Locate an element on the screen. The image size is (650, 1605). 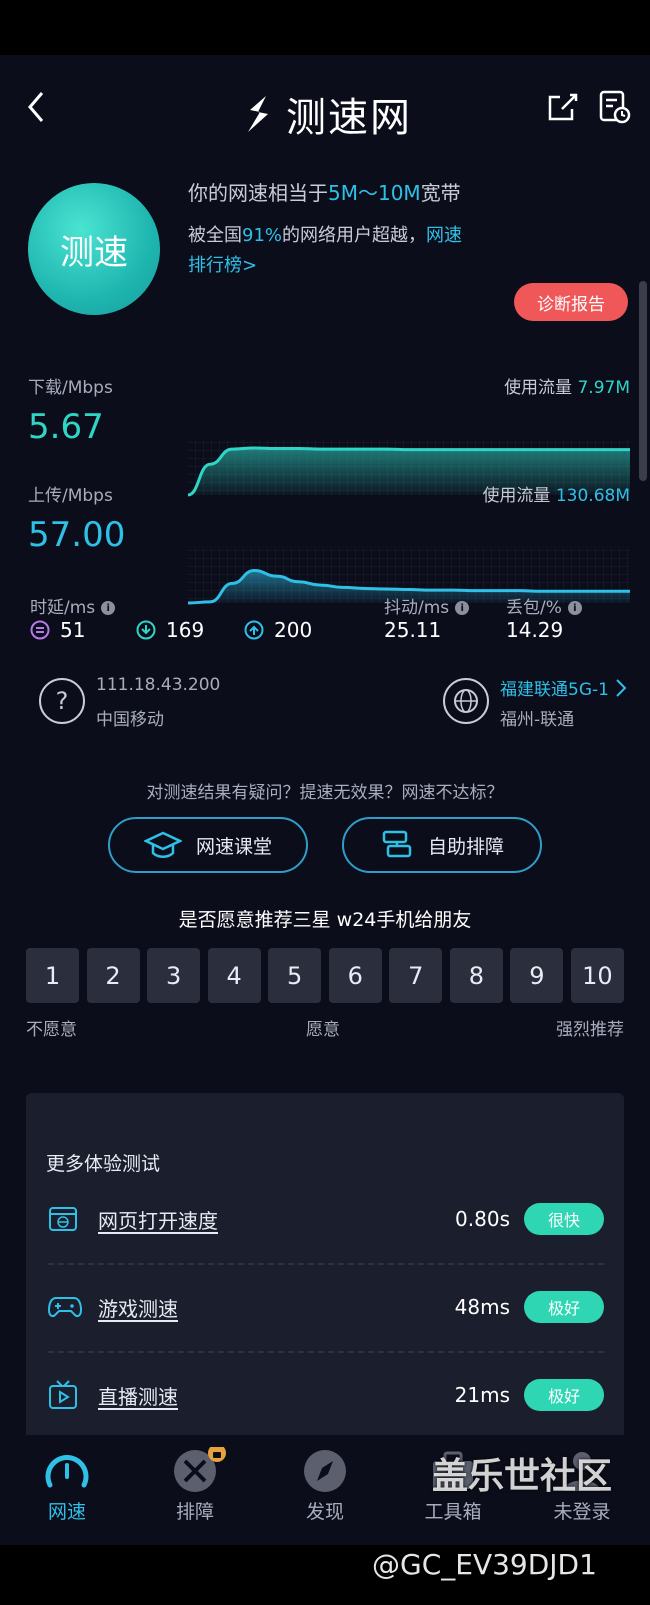
equivalent-prefix: 你的网速相当于 is located at coordinates (258, 193).